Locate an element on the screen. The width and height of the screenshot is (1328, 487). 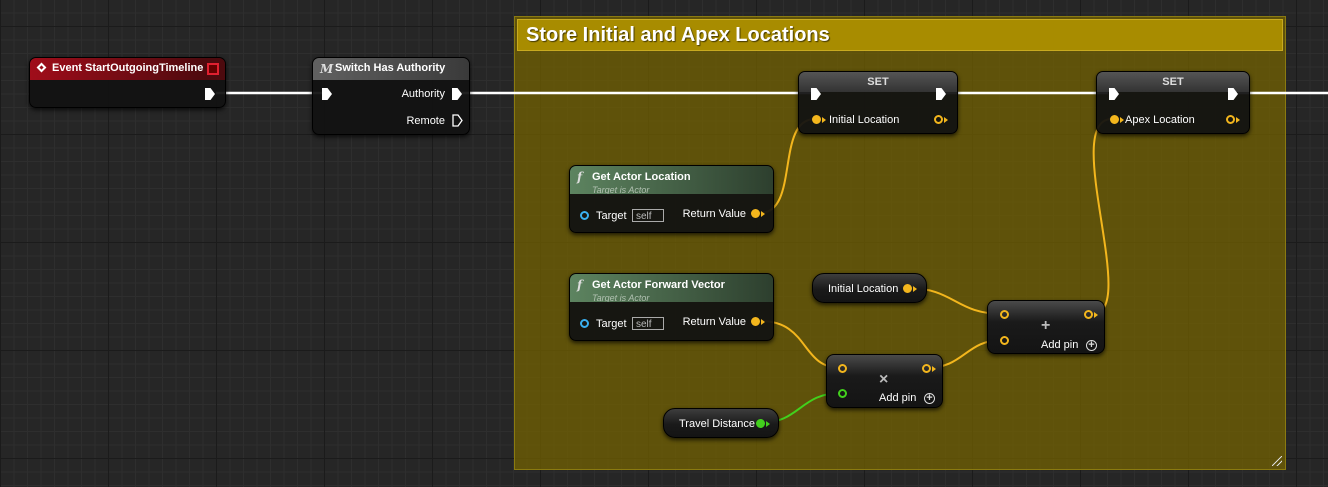
event-title: Event StartOutgoingTimeline is located at coordinates (128, 68).